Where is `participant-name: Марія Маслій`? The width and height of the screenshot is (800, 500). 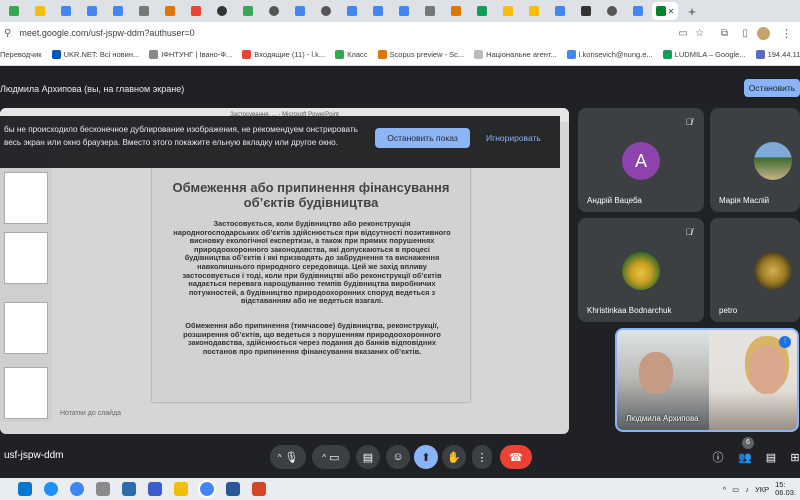 participant-name: Марія Маслій is located at coordinates (744, 200).